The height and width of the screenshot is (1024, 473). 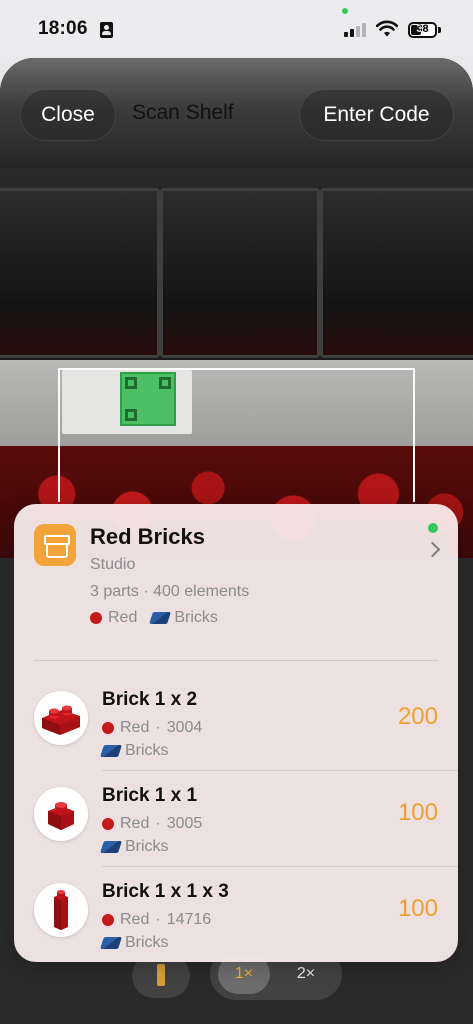 I want to click on part-row: Brick 1 x 1 Red · 3005 Bricks 100, so click(x=236, y=819).